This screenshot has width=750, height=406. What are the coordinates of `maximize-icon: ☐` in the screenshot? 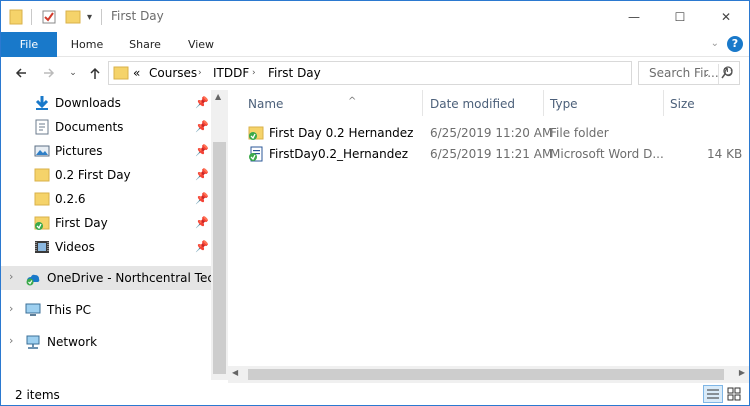 It's located at (680, 16).